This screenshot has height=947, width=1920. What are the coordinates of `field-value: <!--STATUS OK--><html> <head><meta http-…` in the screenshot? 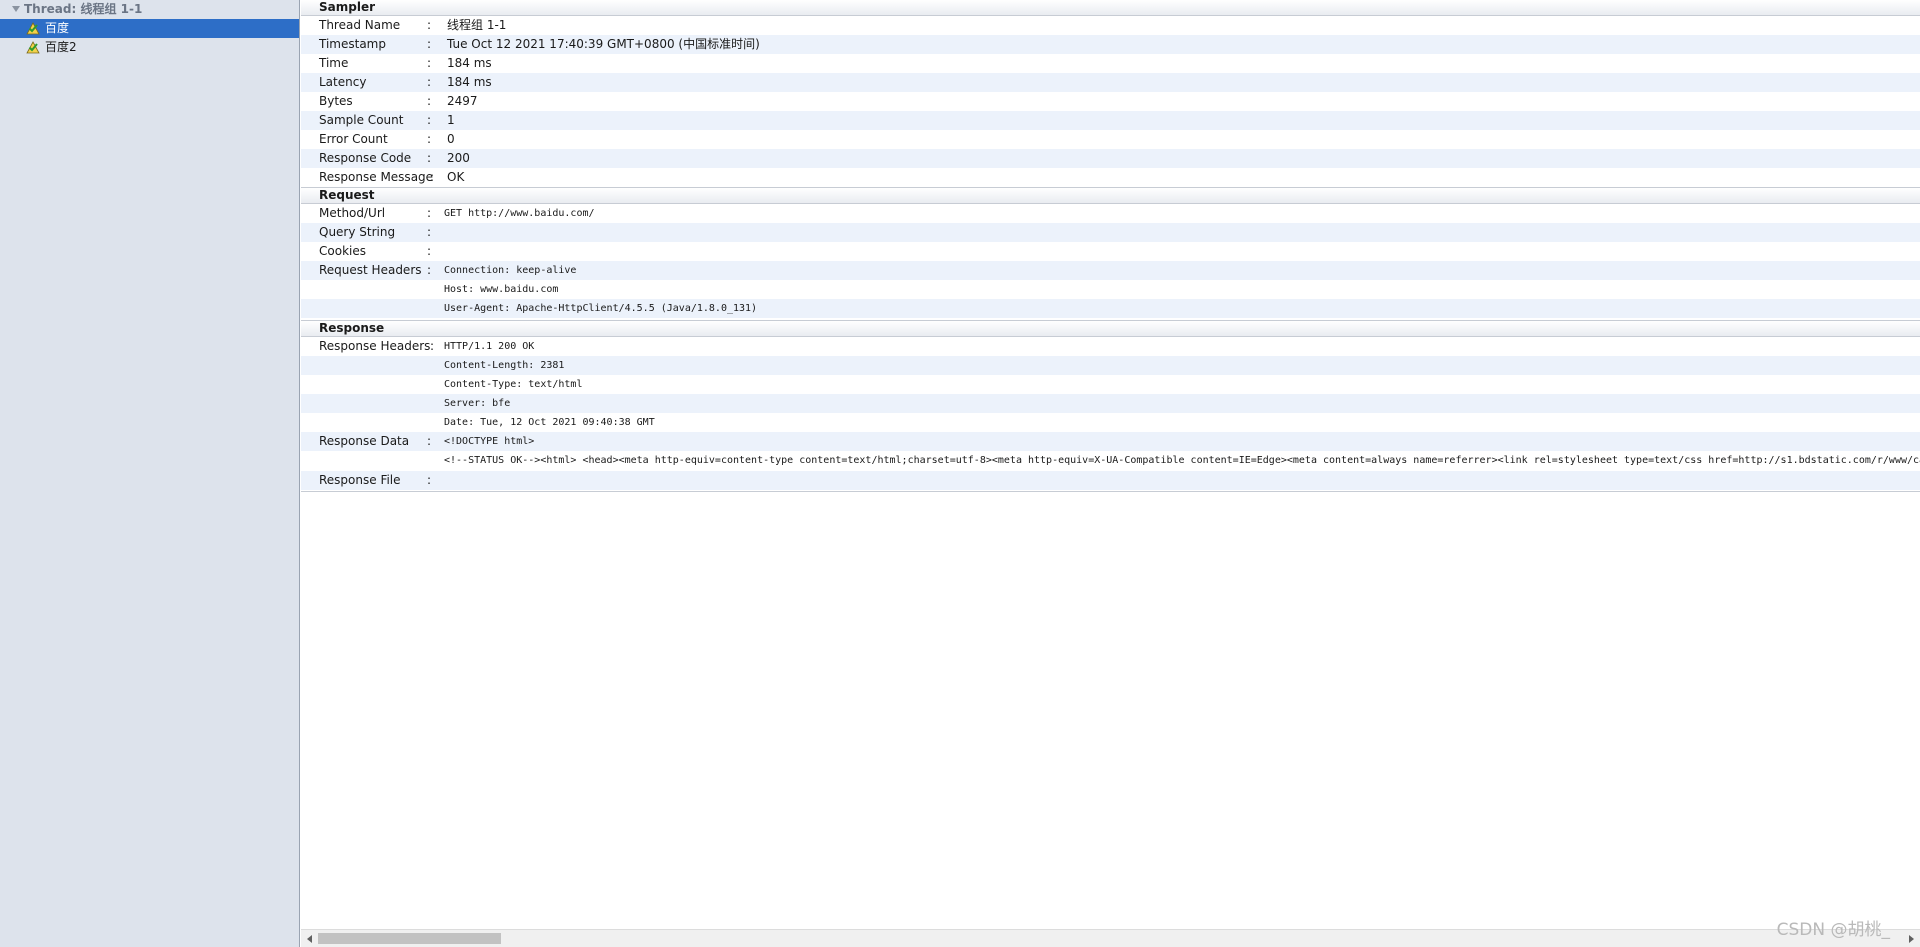 It's located at (1182, 460).